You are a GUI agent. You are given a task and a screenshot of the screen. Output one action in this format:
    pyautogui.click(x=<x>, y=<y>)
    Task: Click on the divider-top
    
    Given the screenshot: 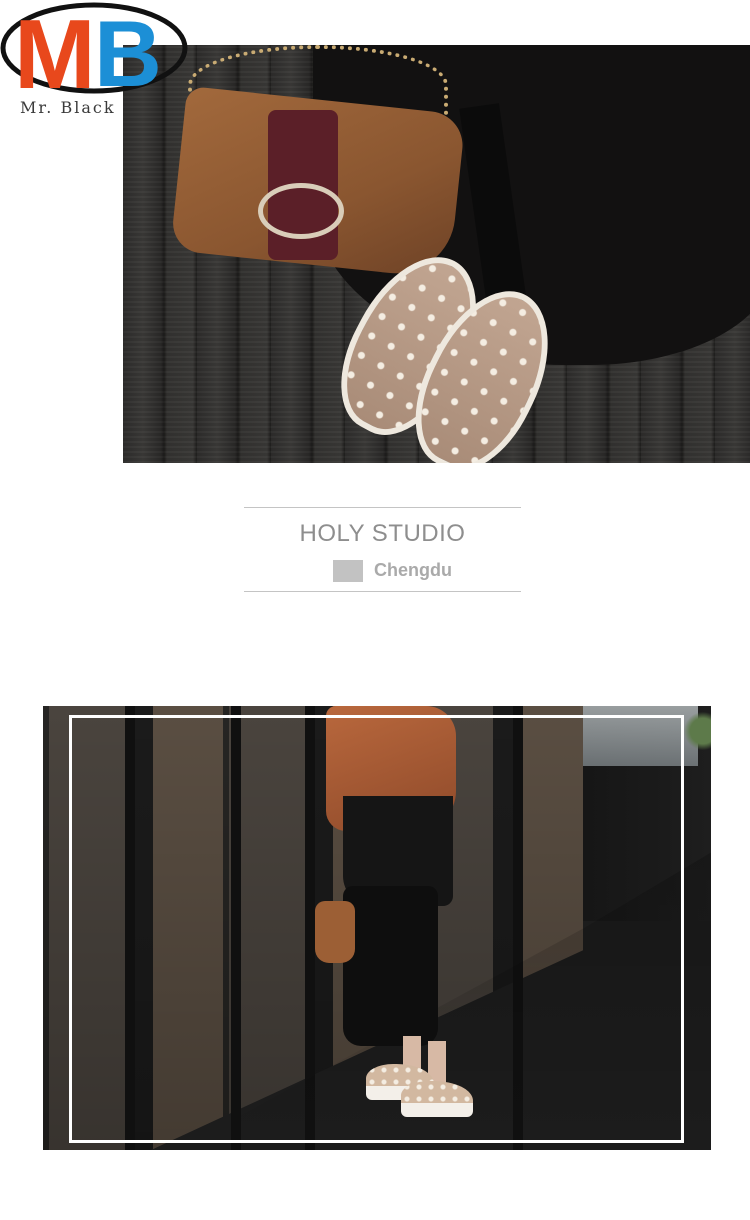 What is the action you would take?
    pyautogui.click(x=382, y=507)
    